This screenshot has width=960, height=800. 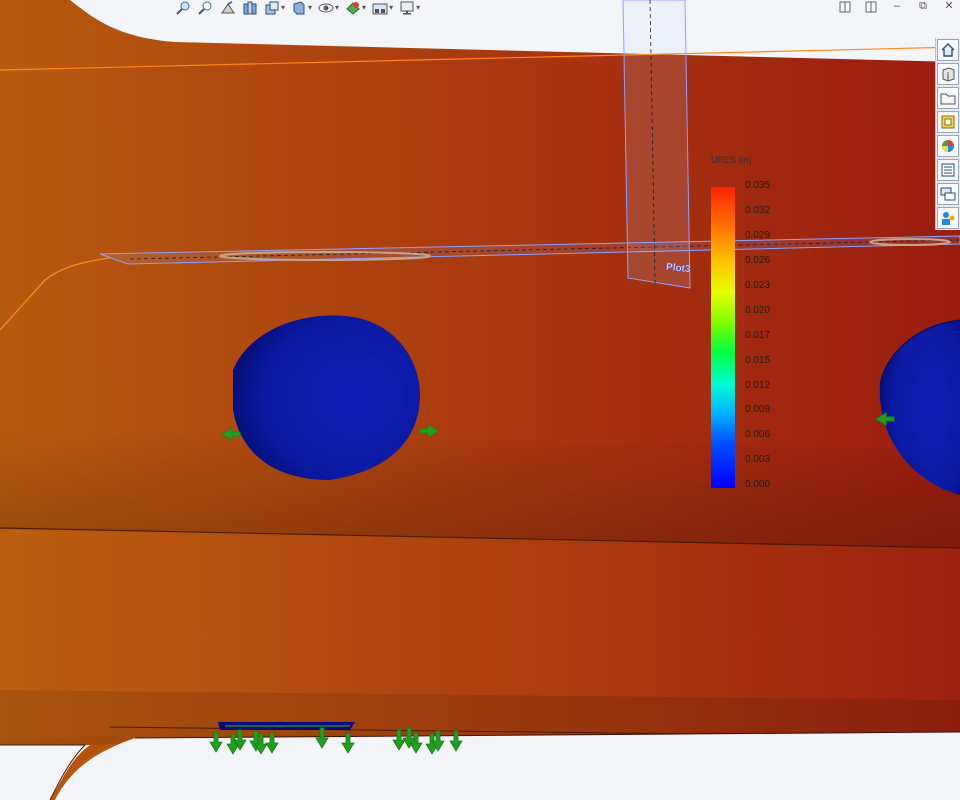 I want to click on legend-tick-label: 0.015, so click(x=758, y=360).